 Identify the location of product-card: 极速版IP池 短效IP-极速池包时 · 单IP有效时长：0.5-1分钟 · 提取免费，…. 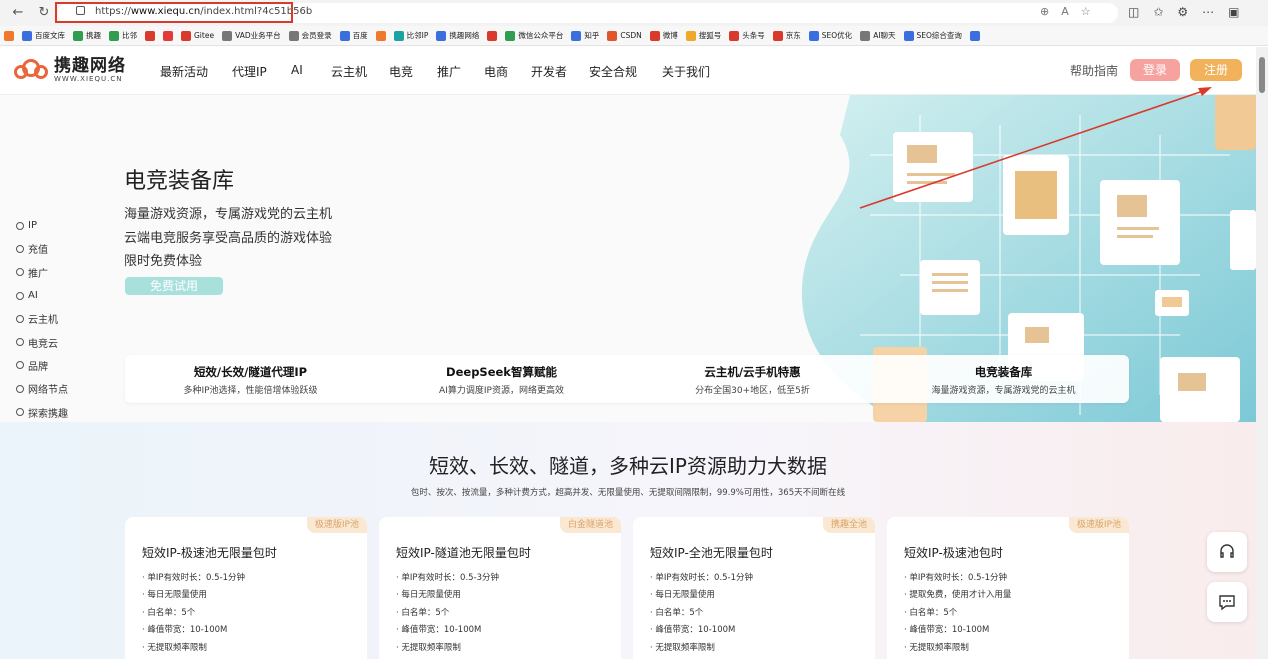
(1008, 592).